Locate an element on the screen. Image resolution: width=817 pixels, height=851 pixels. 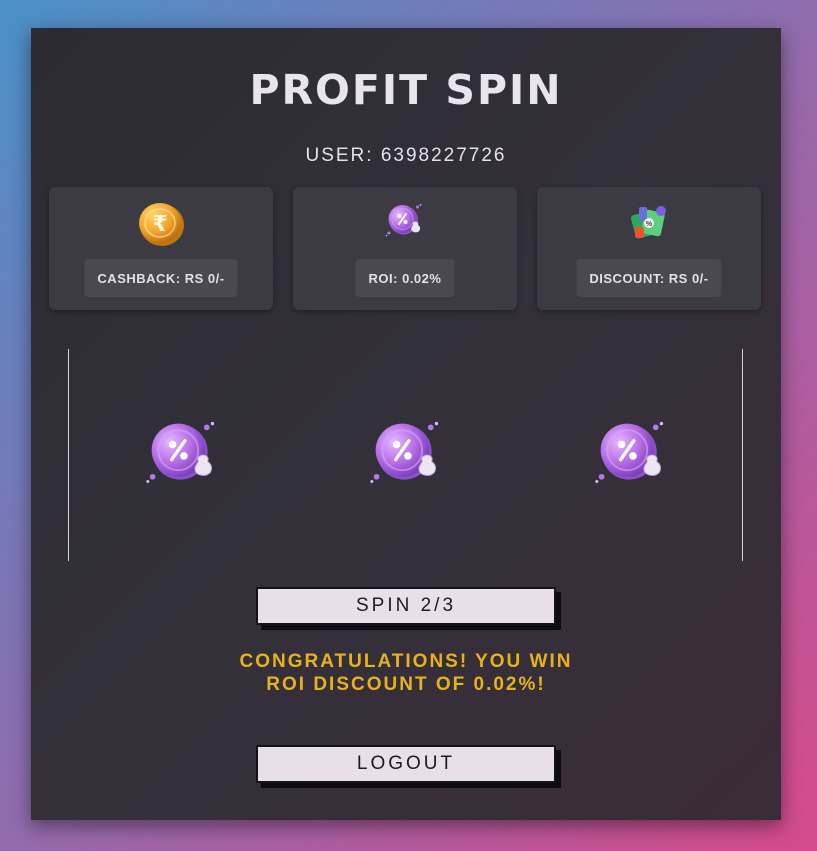
discount-card: % DISCOUNT: RS 0/- is located at coordinates (649, 248).